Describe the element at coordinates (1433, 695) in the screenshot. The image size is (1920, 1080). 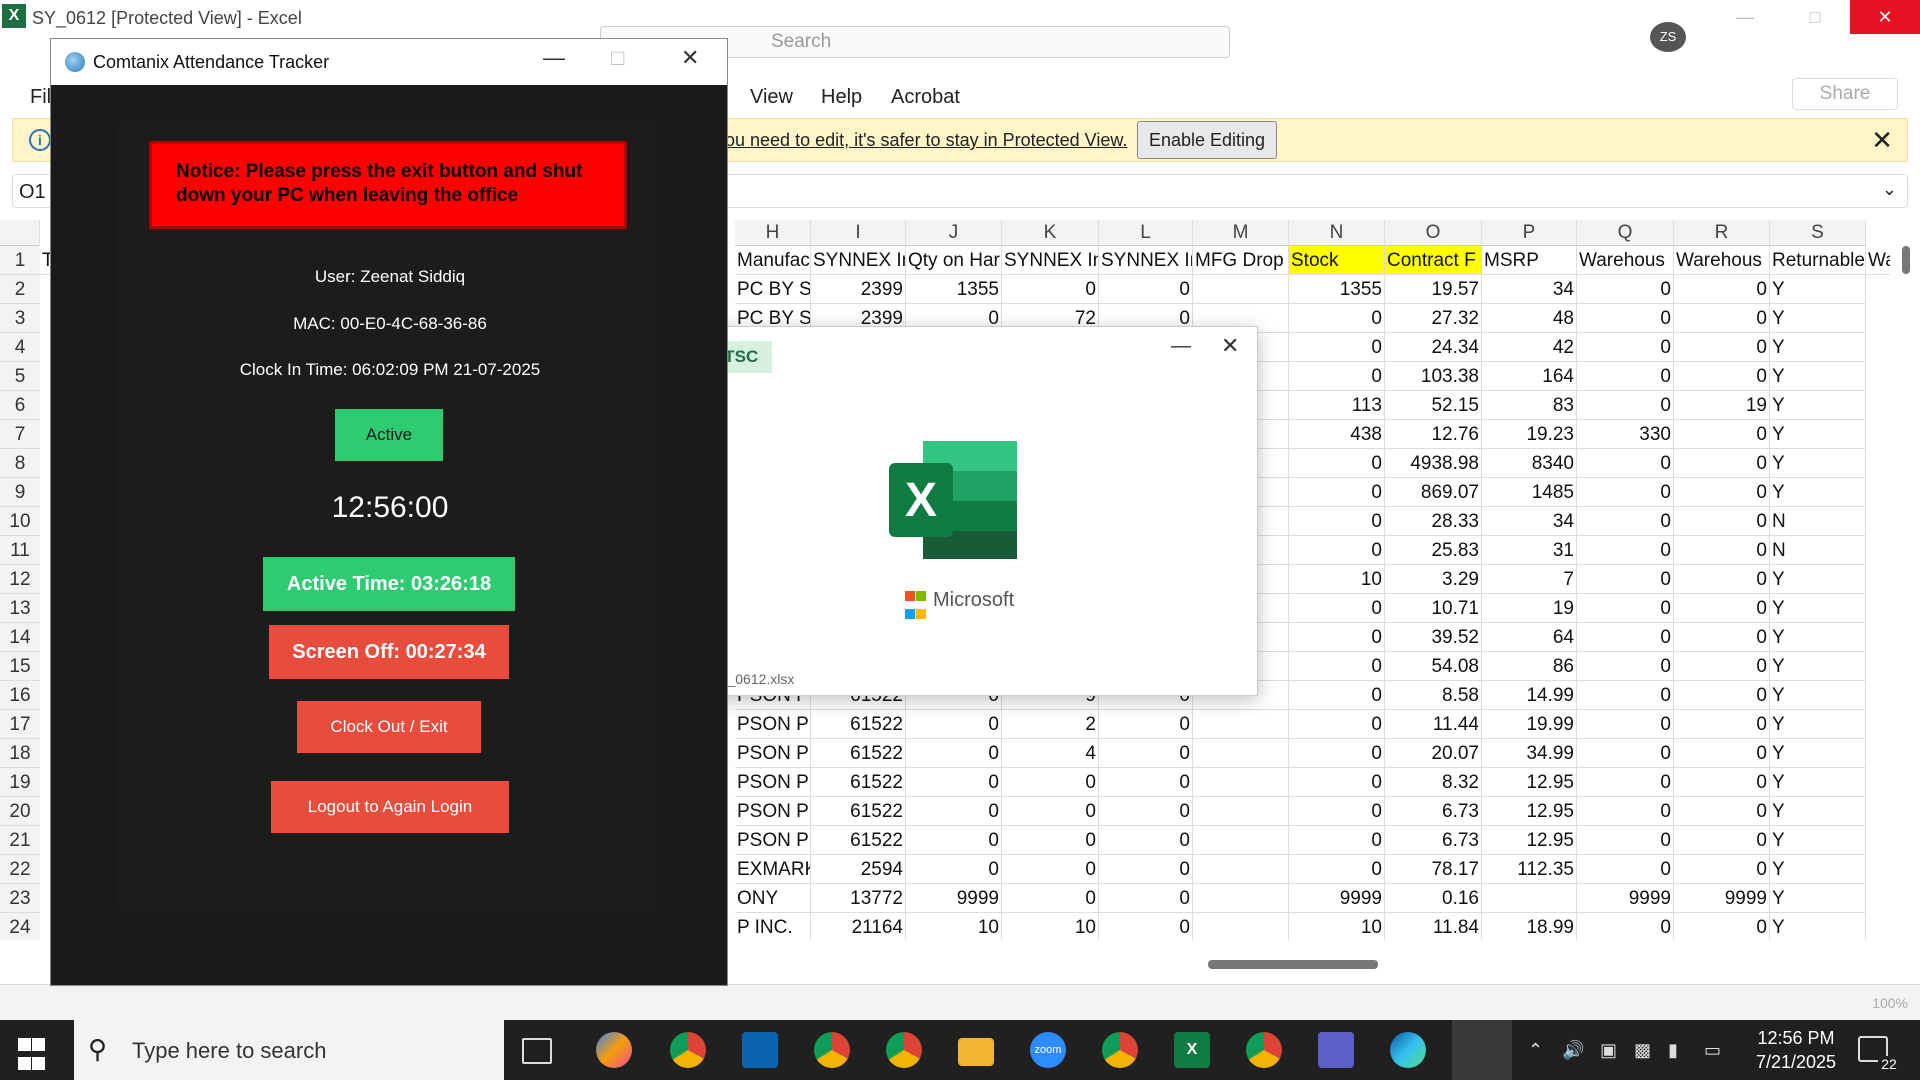
I see `table-cell: 8.58` at that location.